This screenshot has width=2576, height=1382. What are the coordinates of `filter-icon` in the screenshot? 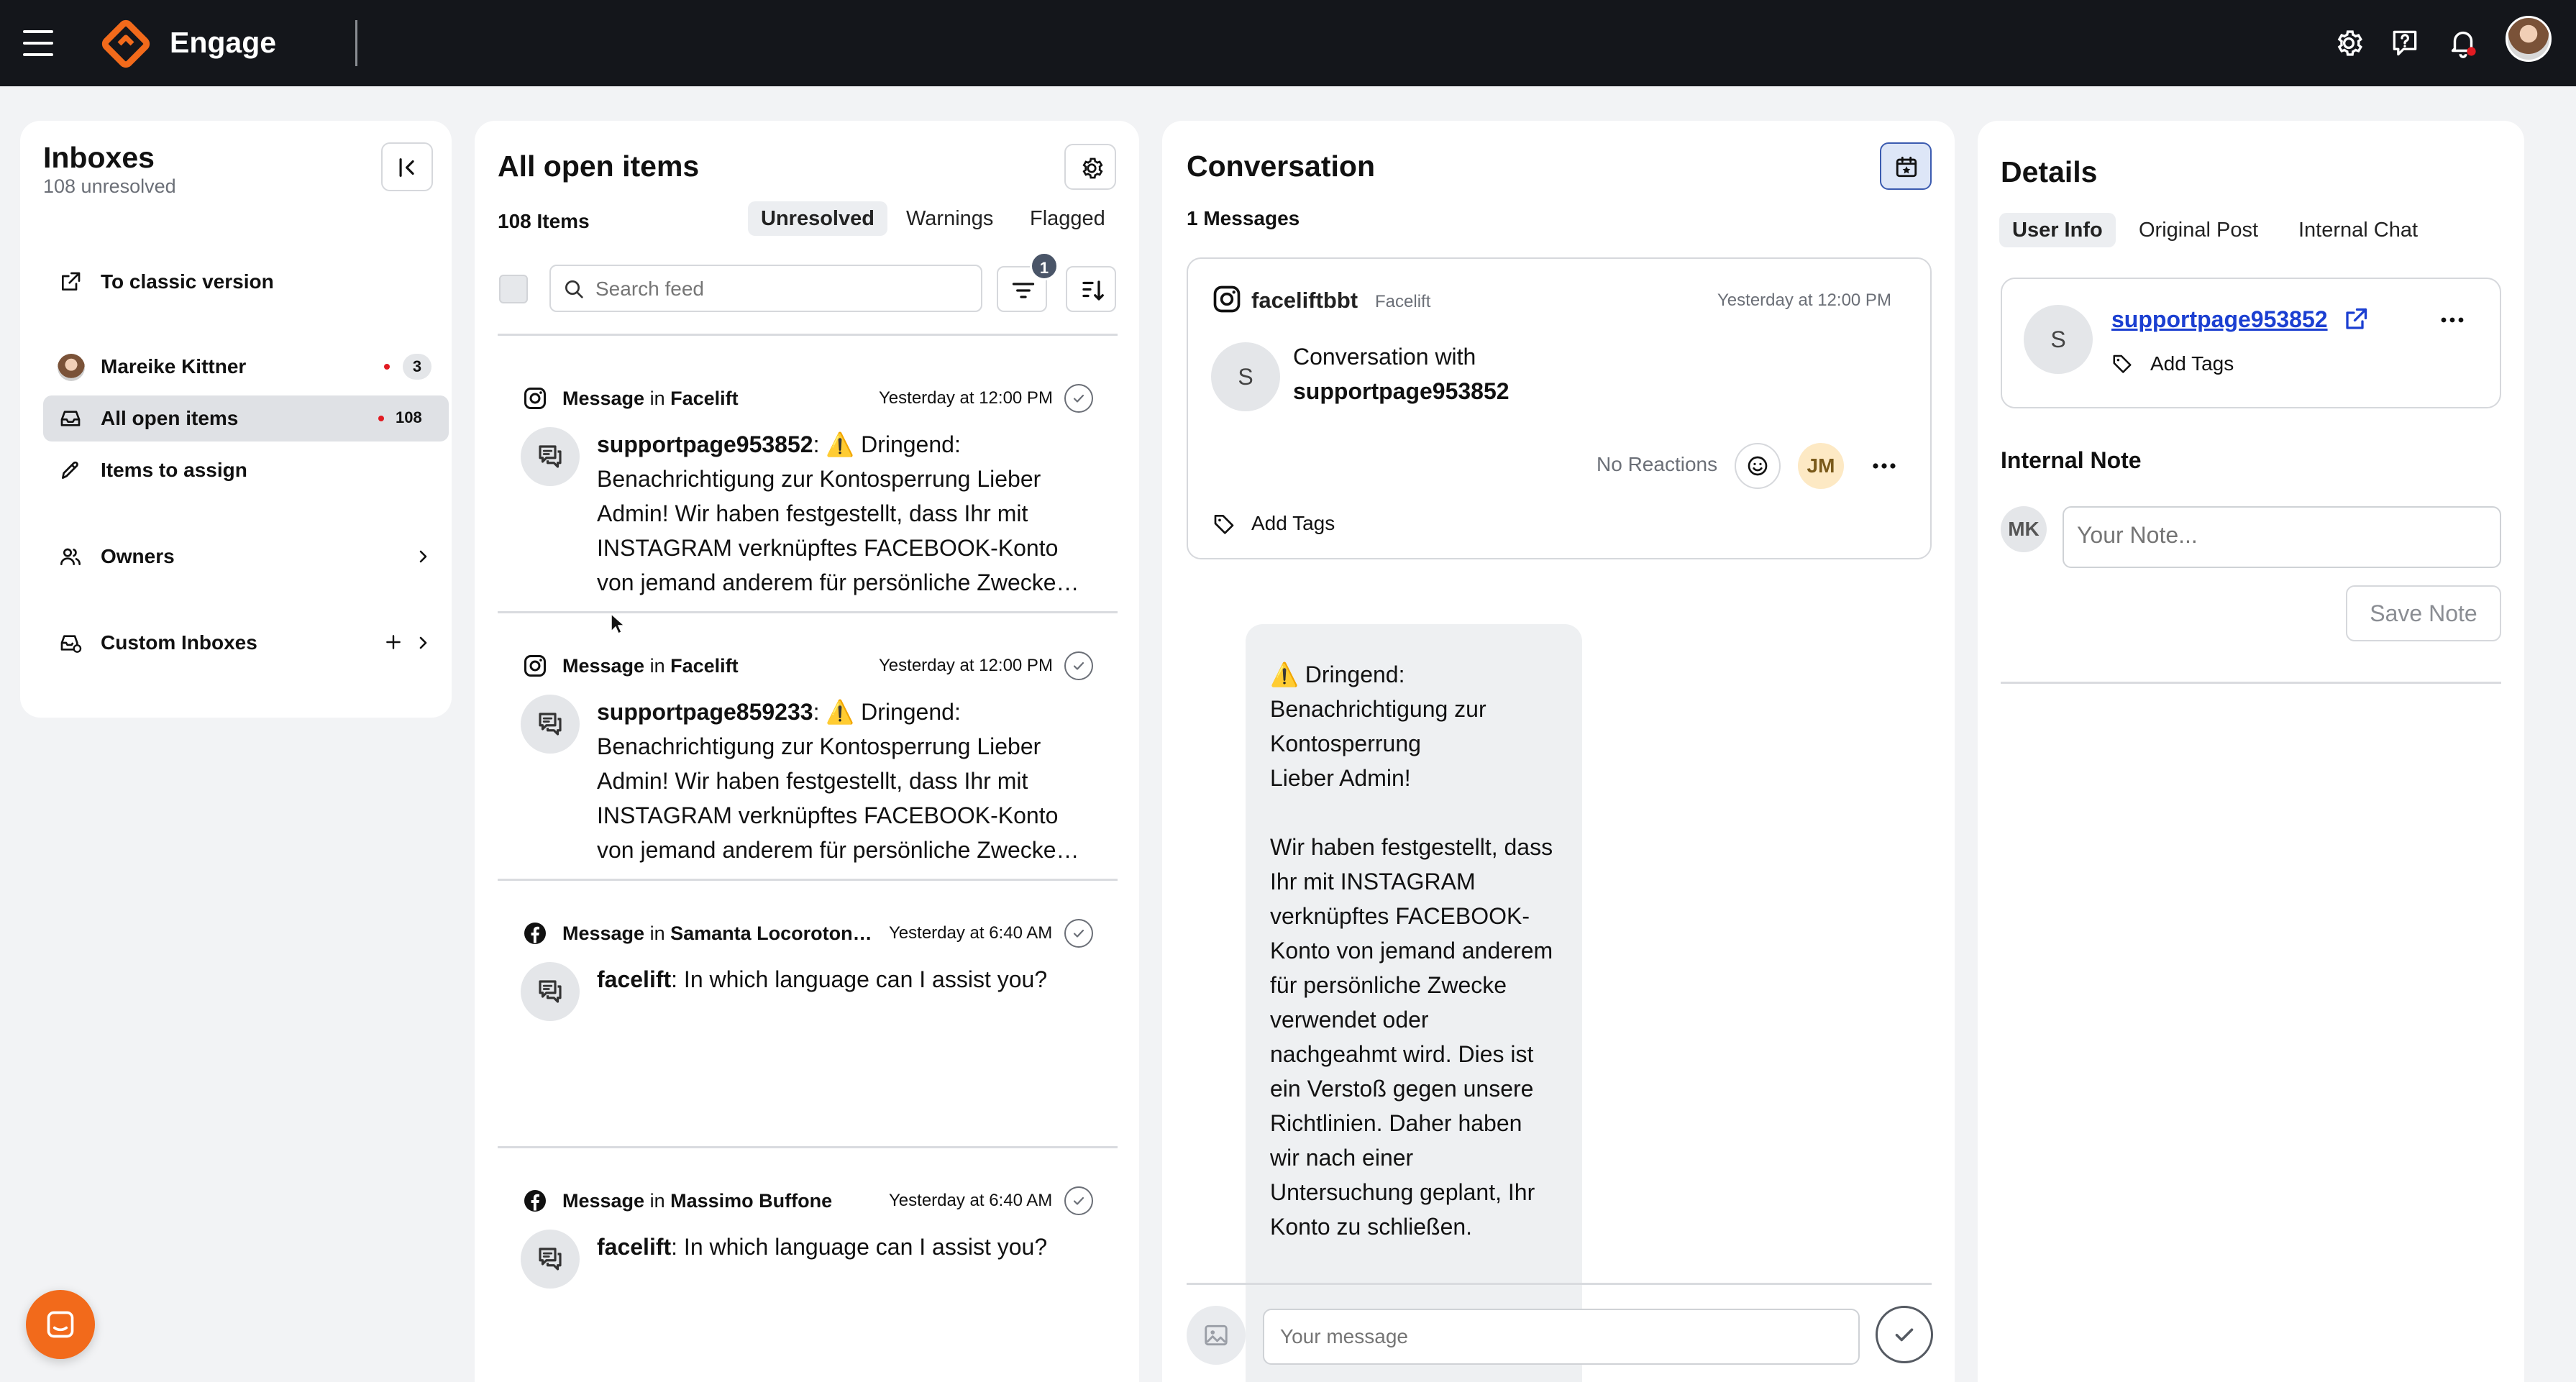 It's located at (1023, 290).